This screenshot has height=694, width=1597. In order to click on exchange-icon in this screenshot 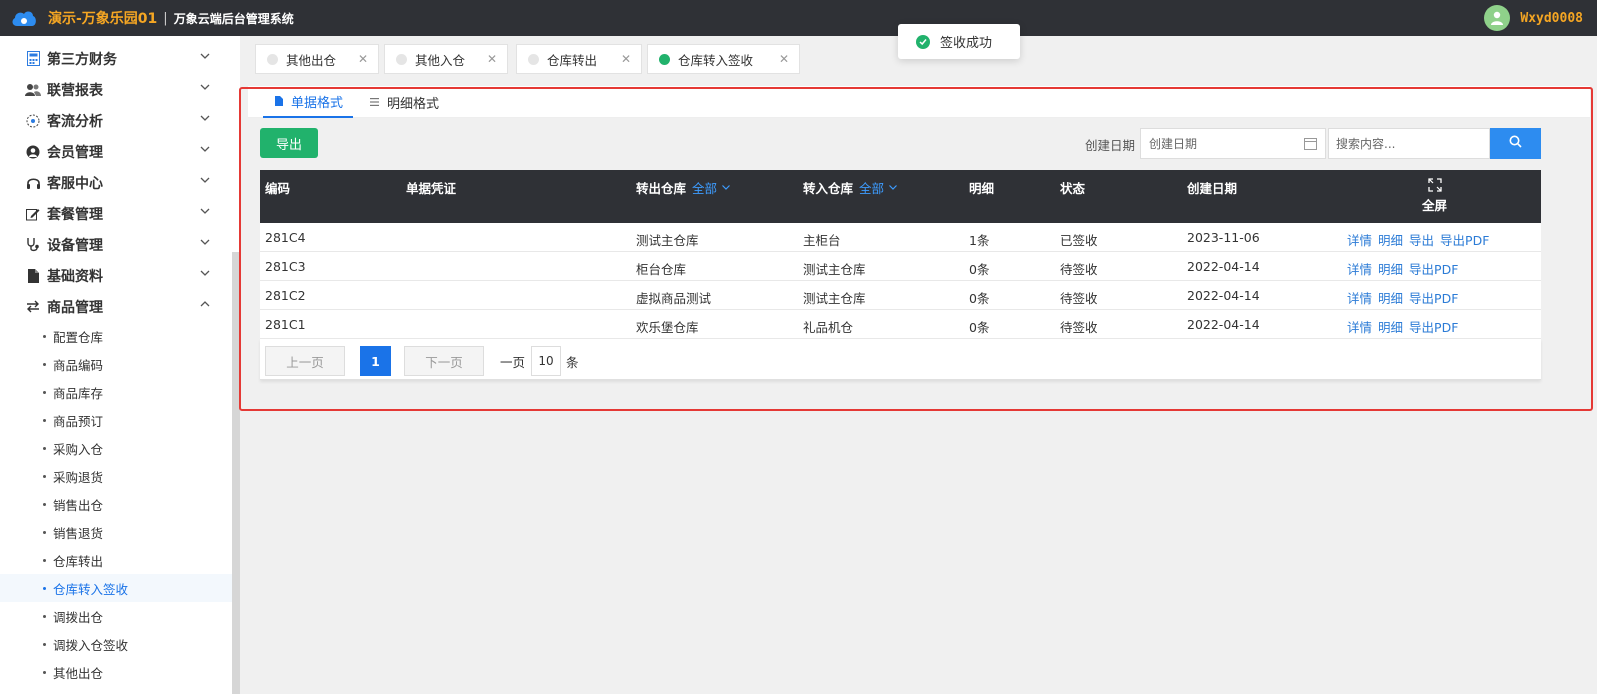, I will do `click(33, 307)`.